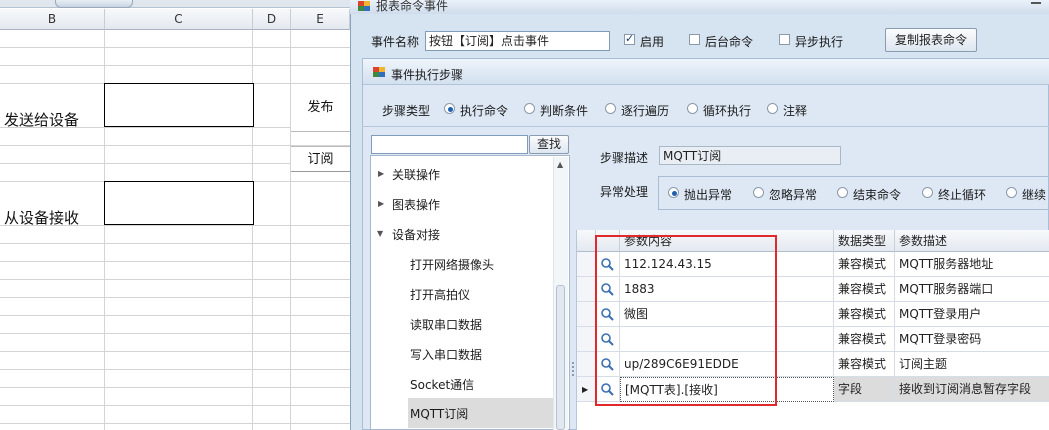 Image resolution: width=1049 pixels, height=430 pixels. Describe the element at coordinates (686, 320) in the screenshot. I see `highlight-box` at that location.